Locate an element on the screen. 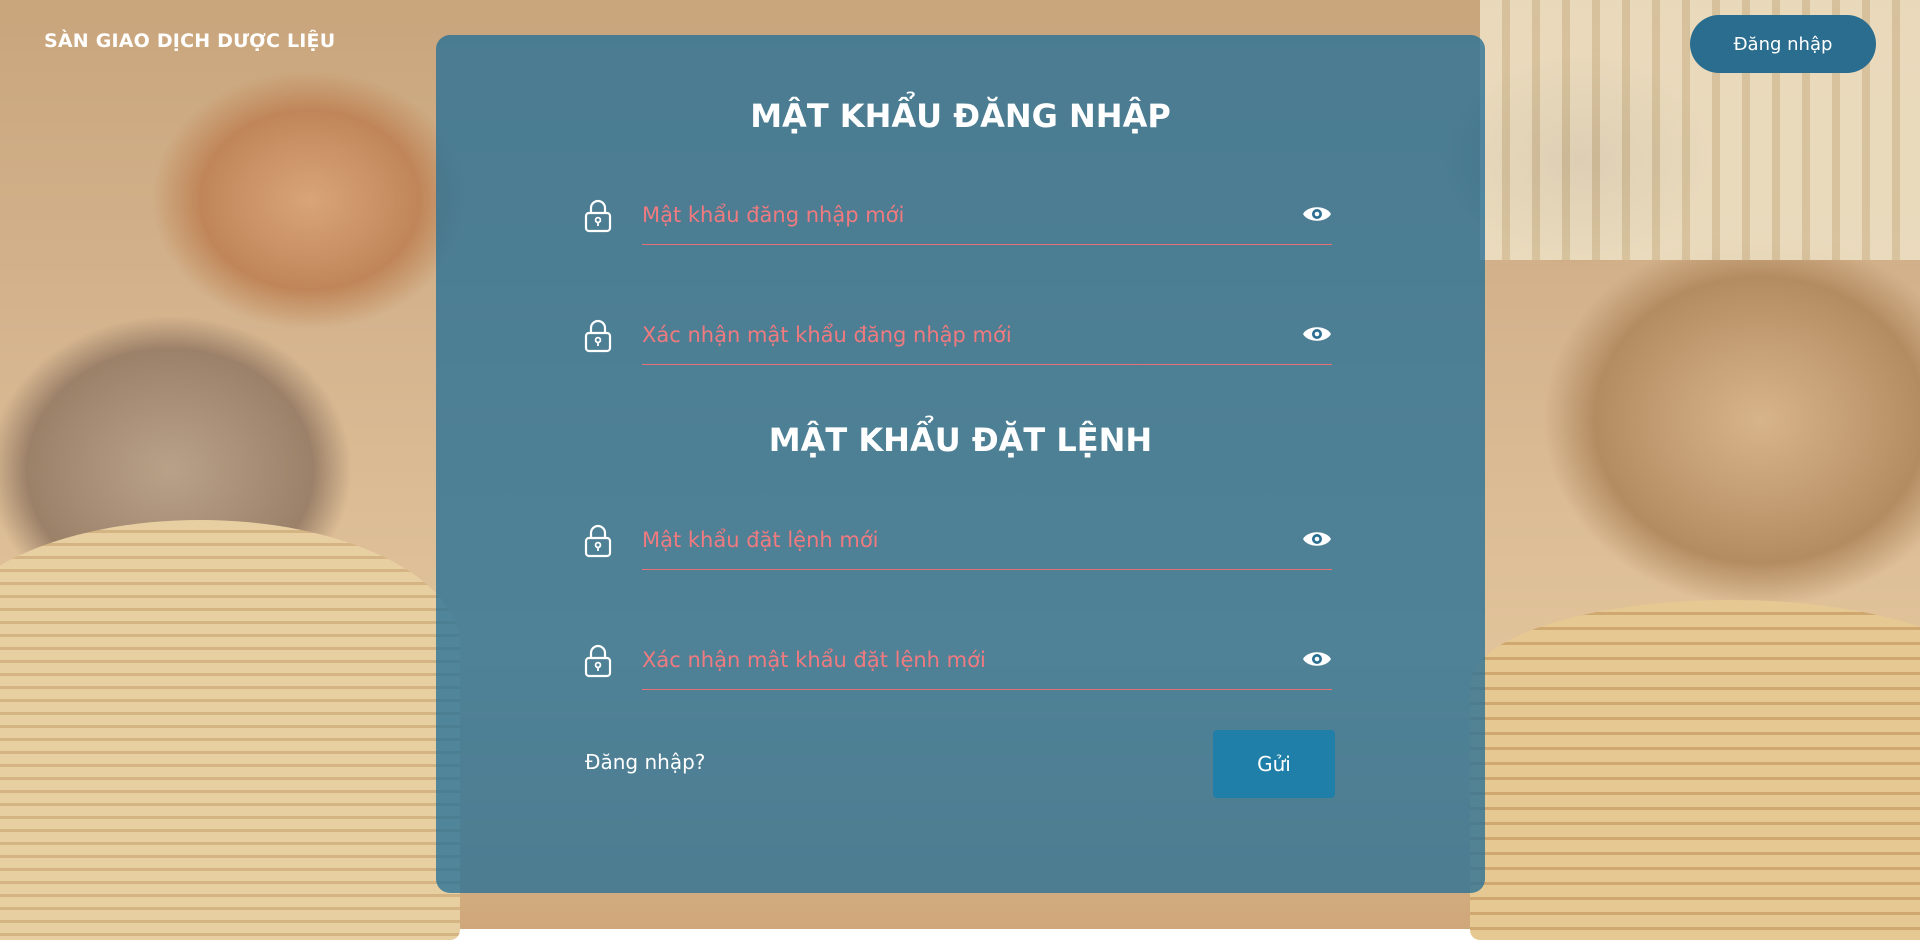  header-login-button: Đăng nhập is located at coordinates (1783, 44).